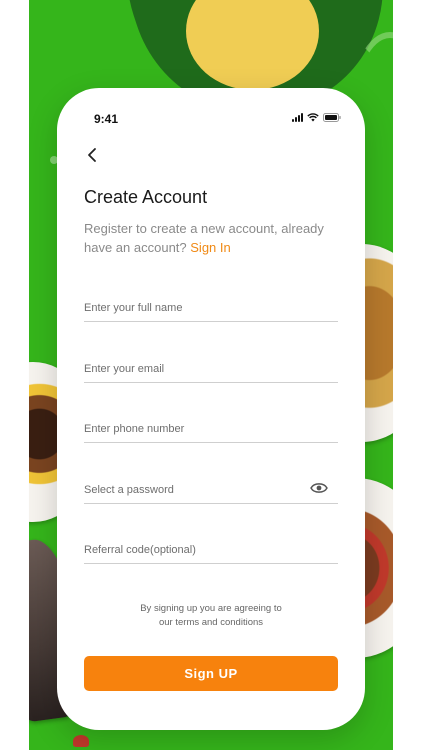 The width and height of the screenshot is (422, 750). What do you see at coordinates (319, 488) in the screenshot?
I see `eye-icon` at bounding box center [319, 488].